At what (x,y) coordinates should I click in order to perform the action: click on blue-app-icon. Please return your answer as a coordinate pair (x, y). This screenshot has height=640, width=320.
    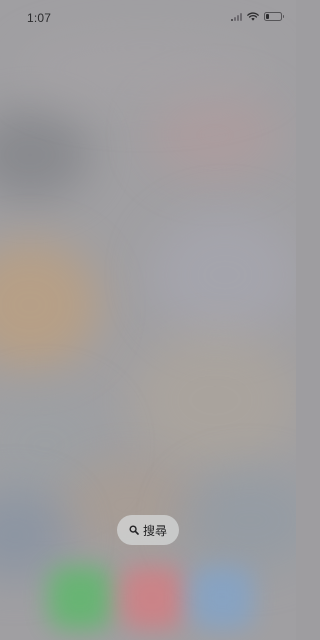
    Looking at the image, I should click on (222, 598).